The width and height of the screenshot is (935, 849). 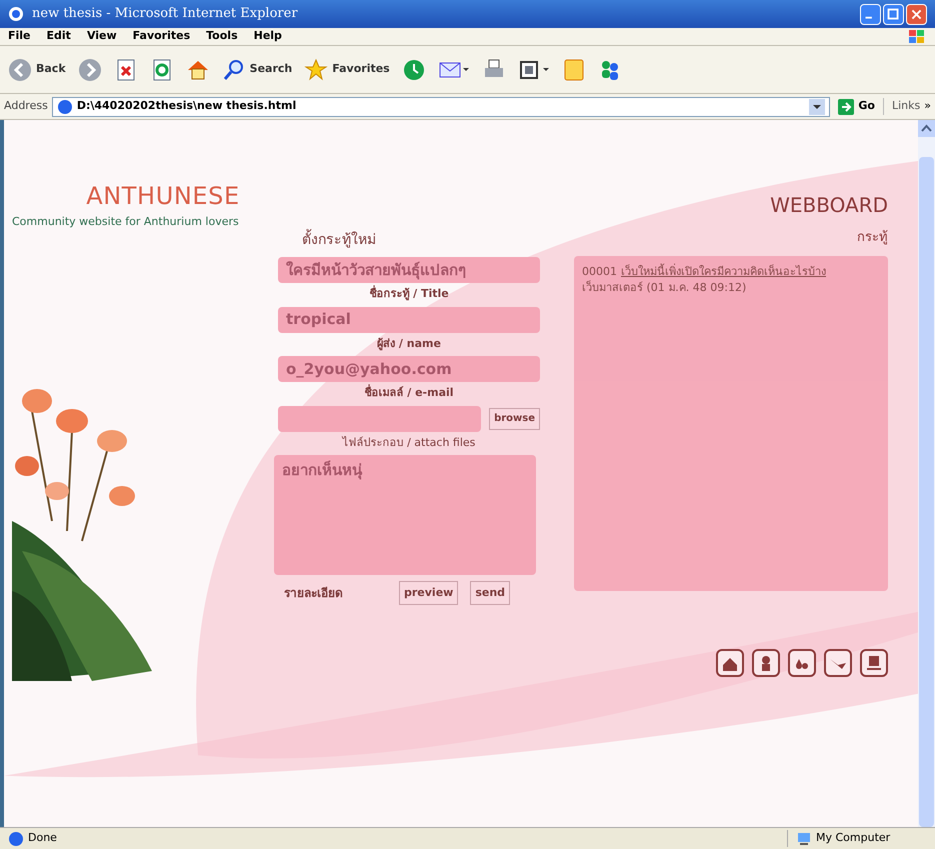 What do you see at coordinates (665, 288) in the screenshot?
I see `post-meta: เว็บมาสเตอร์ (01 ม.ค. 48 09:12)` at bounding box center [665, 288].